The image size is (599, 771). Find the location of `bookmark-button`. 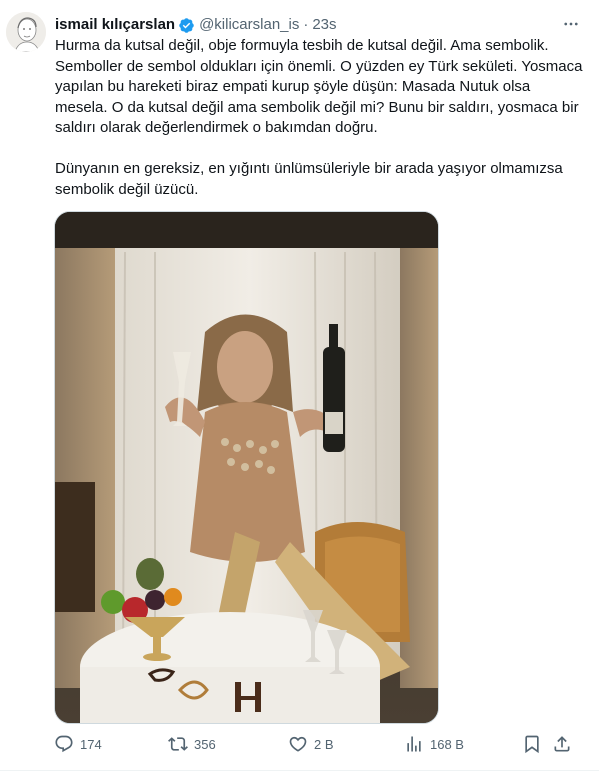

bookmark-button is located at coordinates (535, 744).